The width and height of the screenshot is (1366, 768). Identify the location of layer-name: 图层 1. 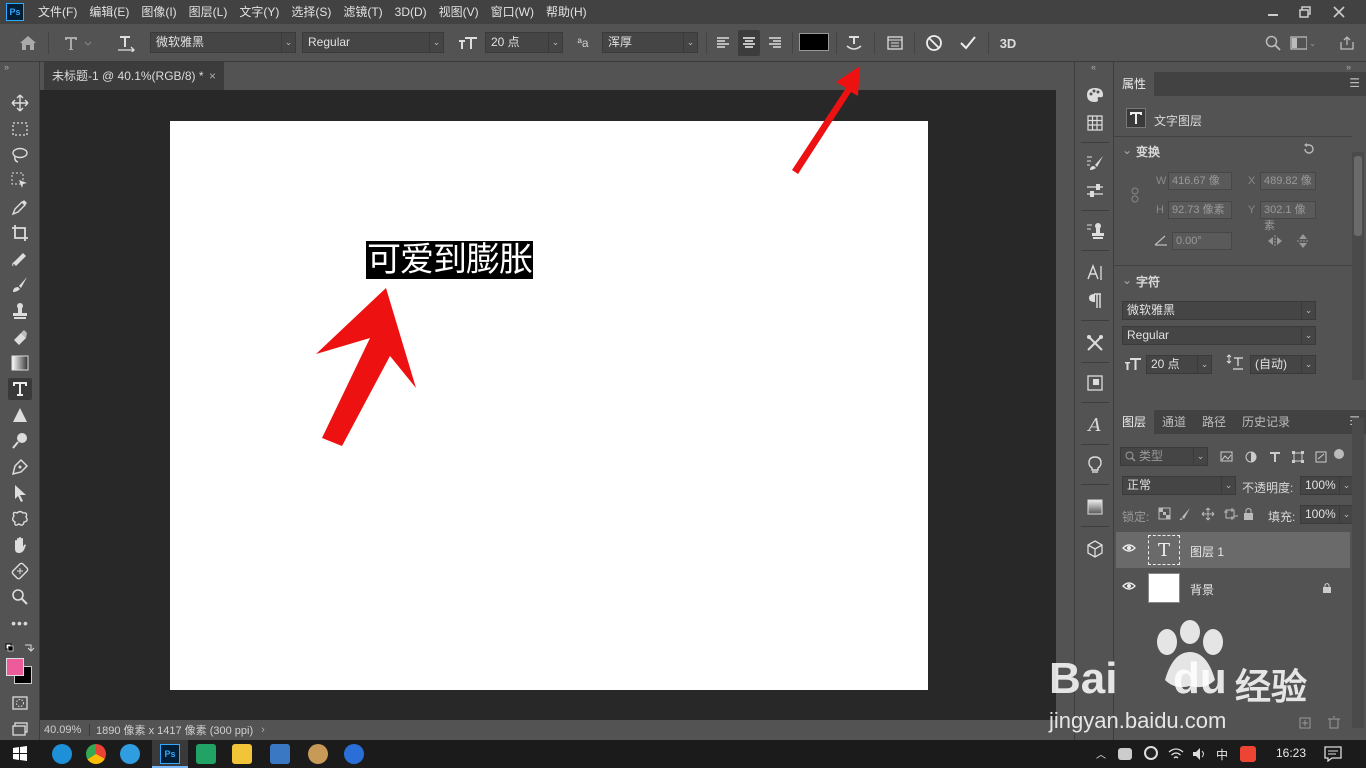
(1207, 551).